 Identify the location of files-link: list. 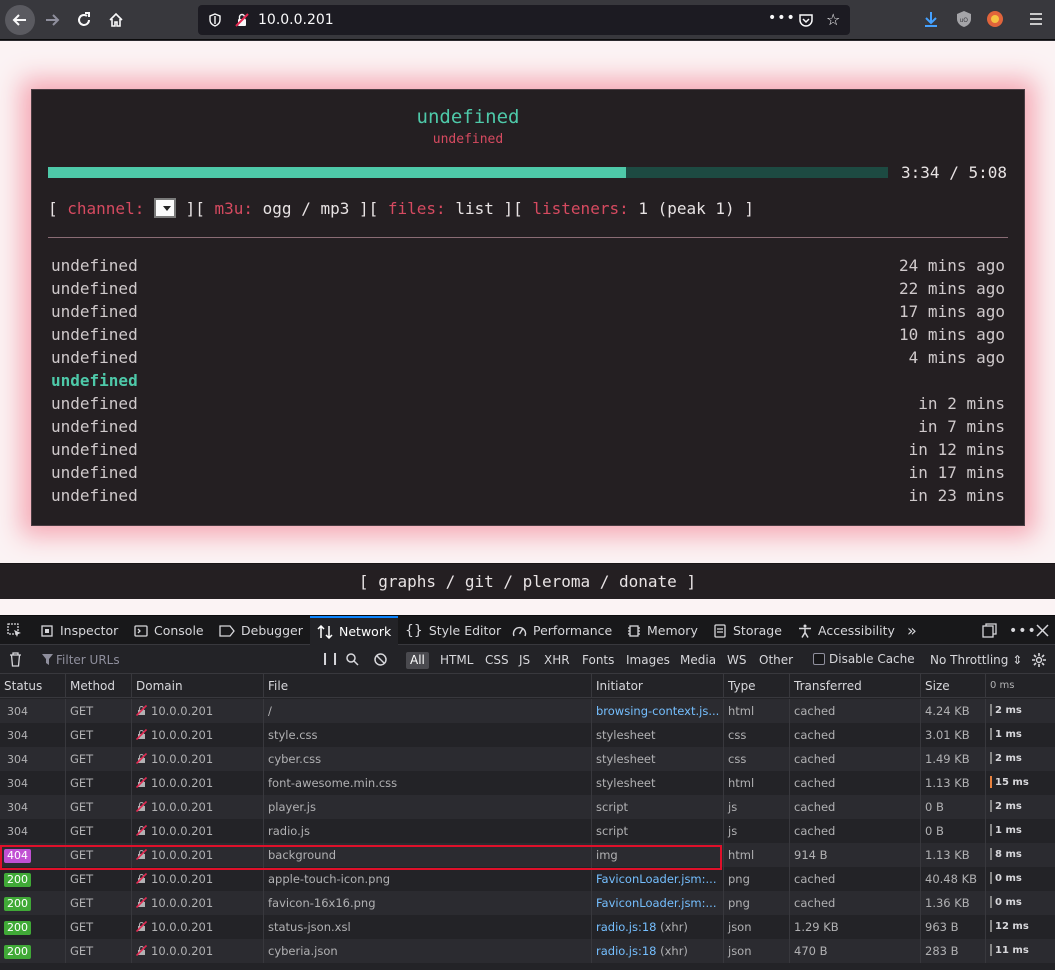
(470, 208).